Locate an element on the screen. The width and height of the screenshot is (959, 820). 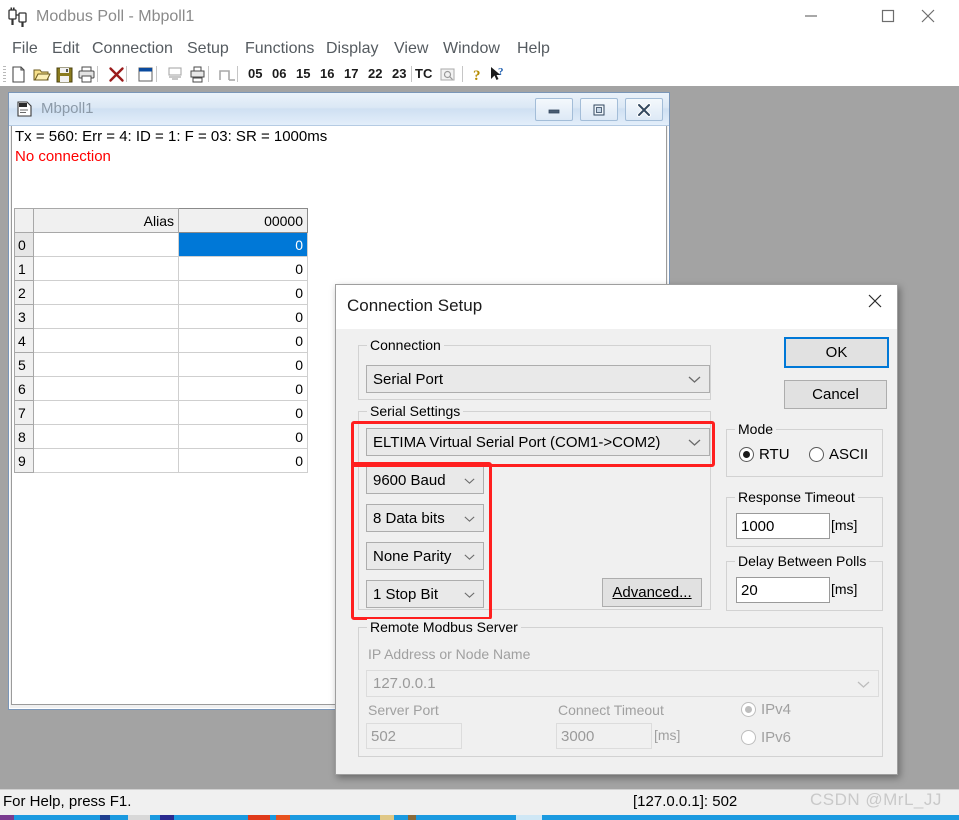
window-close-button is located at coordinates (928, 16).